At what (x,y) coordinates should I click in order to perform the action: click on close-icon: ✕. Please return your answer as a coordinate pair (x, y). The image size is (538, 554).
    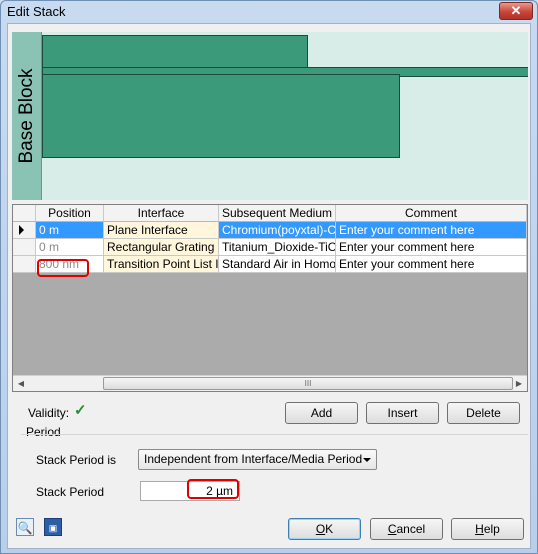
    Looking at the image, I should click on (516, 10).